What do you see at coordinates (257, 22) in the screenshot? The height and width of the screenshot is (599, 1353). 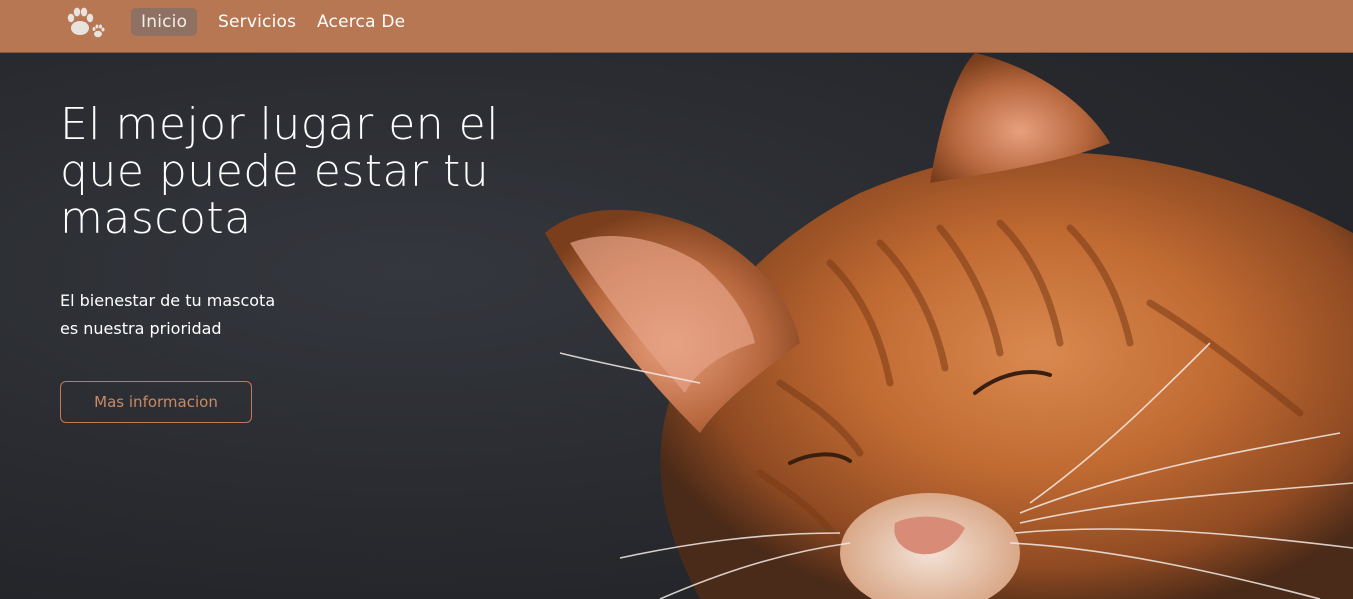 I see `nav-item-servicios: Servicios` at bounding box center [257, 22].